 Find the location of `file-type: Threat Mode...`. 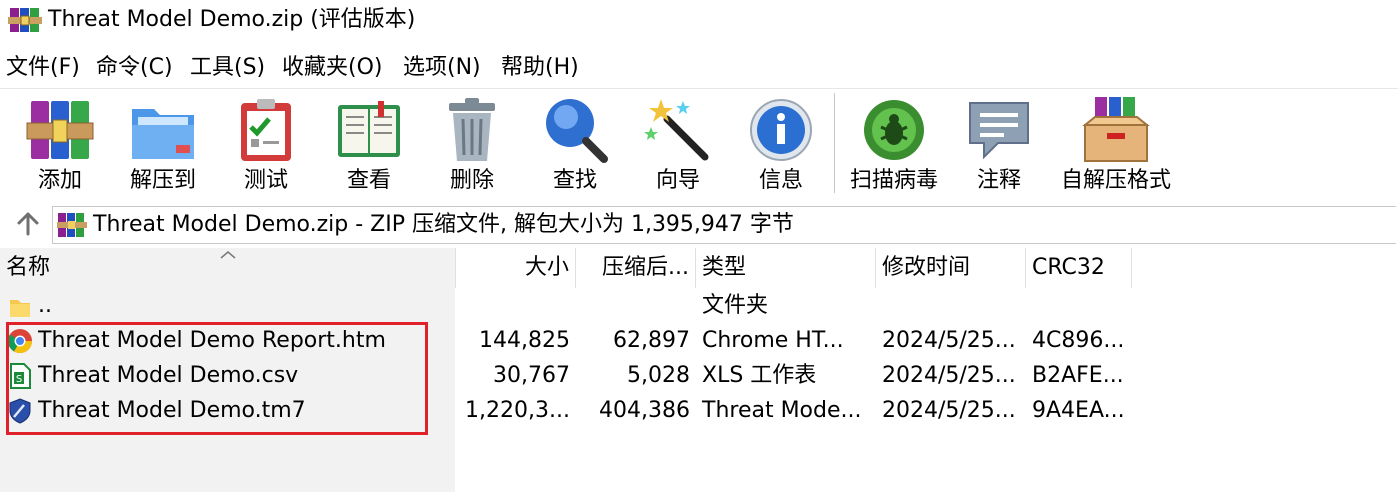

file-type: Threat Mode... is located at coordinates (782, 410).